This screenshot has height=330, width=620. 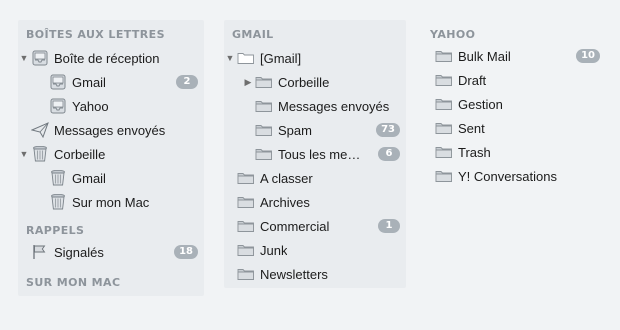 What do you see at coordinates (111, 82) in the screenshot?
I see `sidebar-item-inbox-gmail: Gmail 2` at bounding box center [111, 82].